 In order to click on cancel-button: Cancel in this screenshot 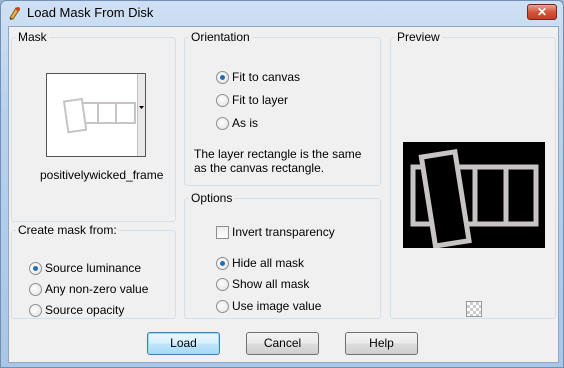, I will do `click(282, 343)`.